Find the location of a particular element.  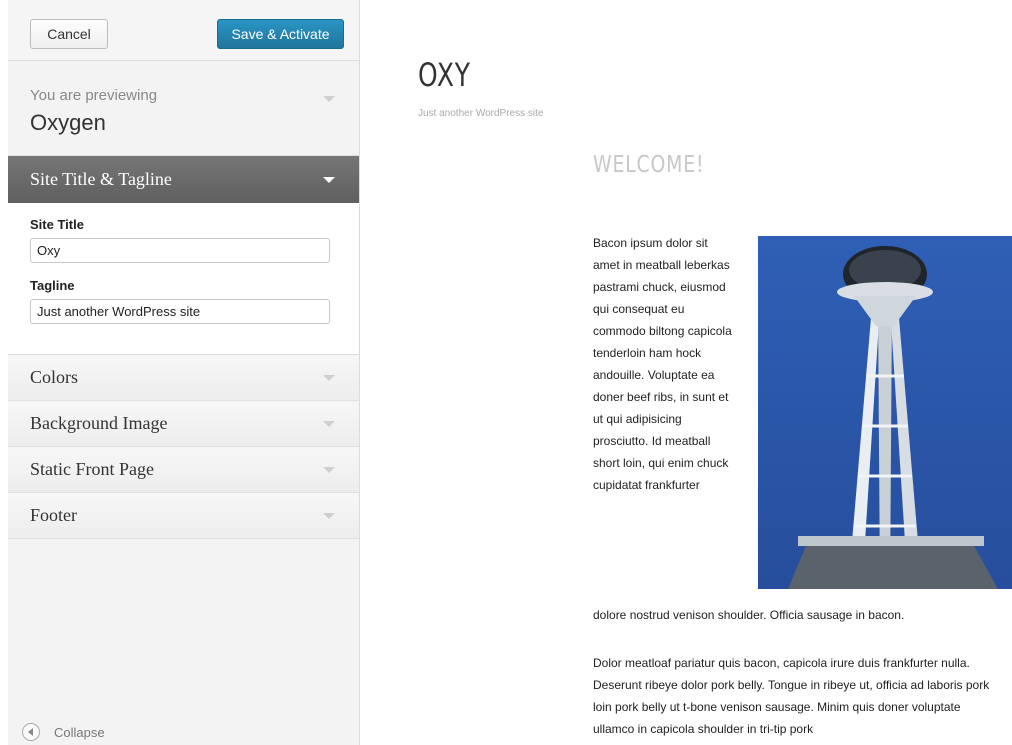

site-title-tagline-panel: Site Title Tagline is located at coordinates (183, 279).